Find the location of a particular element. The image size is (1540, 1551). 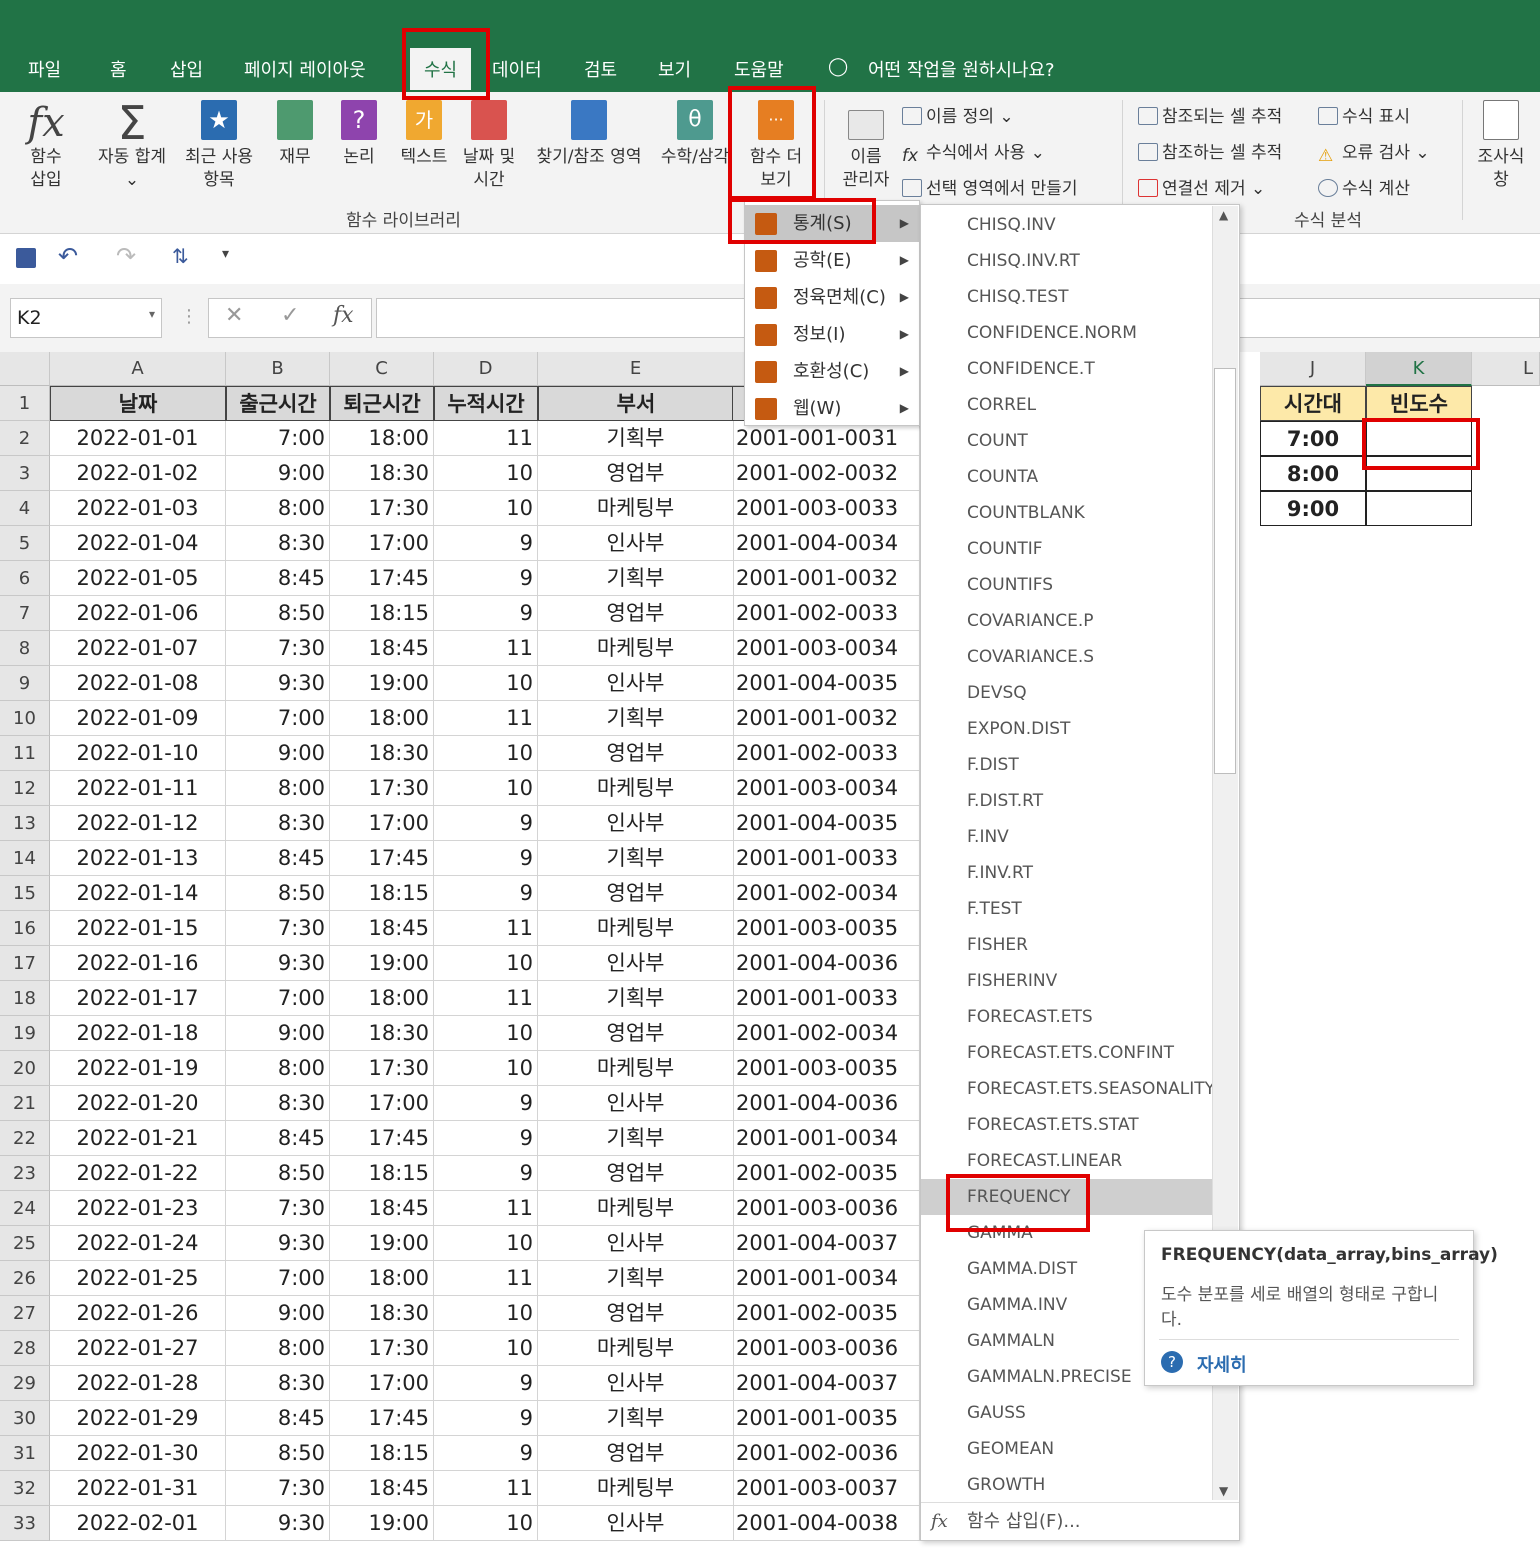

function-list-item: F.INV.RT is located at coordinates (1067, 873).